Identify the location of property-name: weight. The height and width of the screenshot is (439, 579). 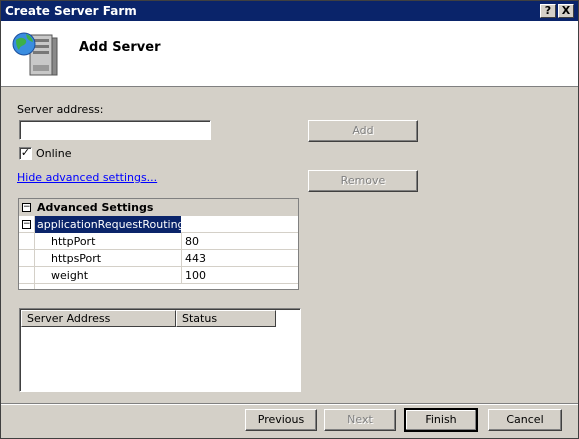
(70, 275).